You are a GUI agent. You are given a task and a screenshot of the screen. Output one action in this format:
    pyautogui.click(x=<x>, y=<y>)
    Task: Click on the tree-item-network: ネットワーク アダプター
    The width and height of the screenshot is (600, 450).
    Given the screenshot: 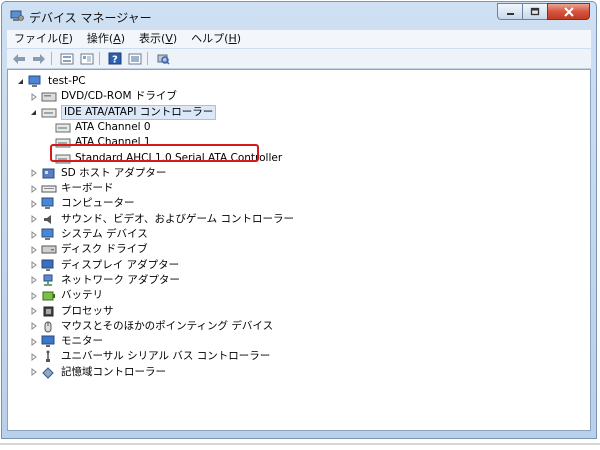 What is the action you would take?
    pyautogui.click(x=104, y=280)
    